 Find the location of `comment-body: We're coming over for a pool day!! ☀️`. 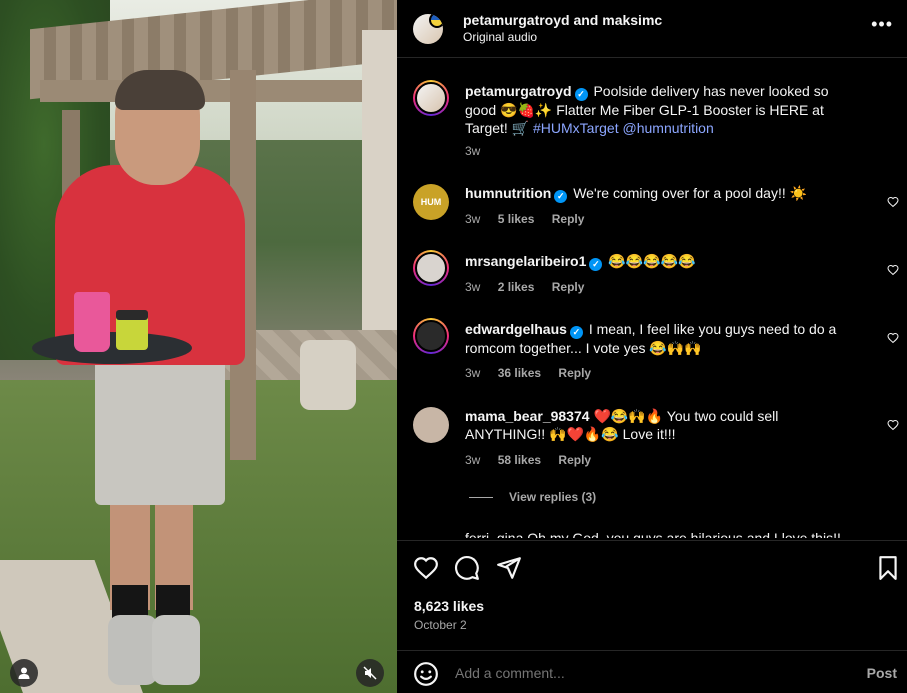

comment-body: We're coming over for a pool day!! ☀️ is located at coordinates (690, 193).